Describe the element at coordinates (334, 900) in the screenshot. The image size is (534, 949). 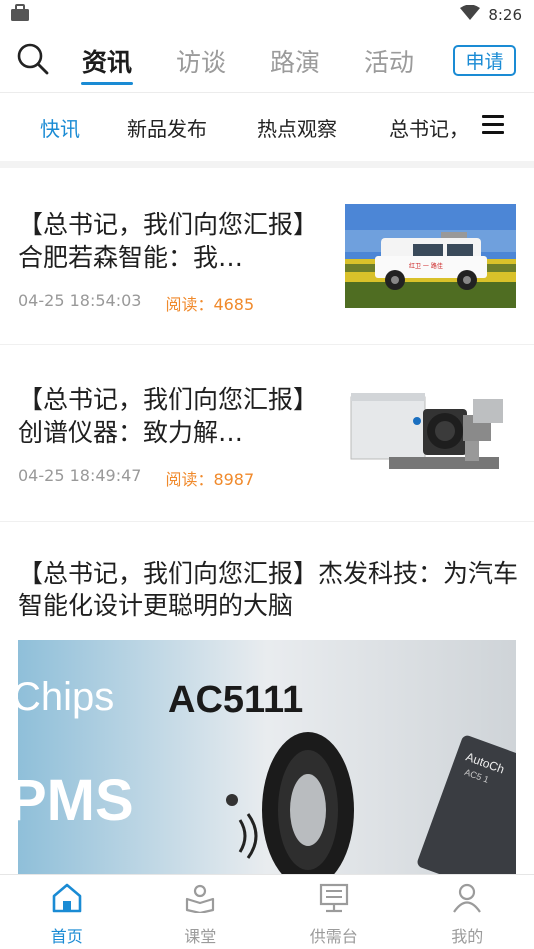
I see `supply-demand-icon` at that location.